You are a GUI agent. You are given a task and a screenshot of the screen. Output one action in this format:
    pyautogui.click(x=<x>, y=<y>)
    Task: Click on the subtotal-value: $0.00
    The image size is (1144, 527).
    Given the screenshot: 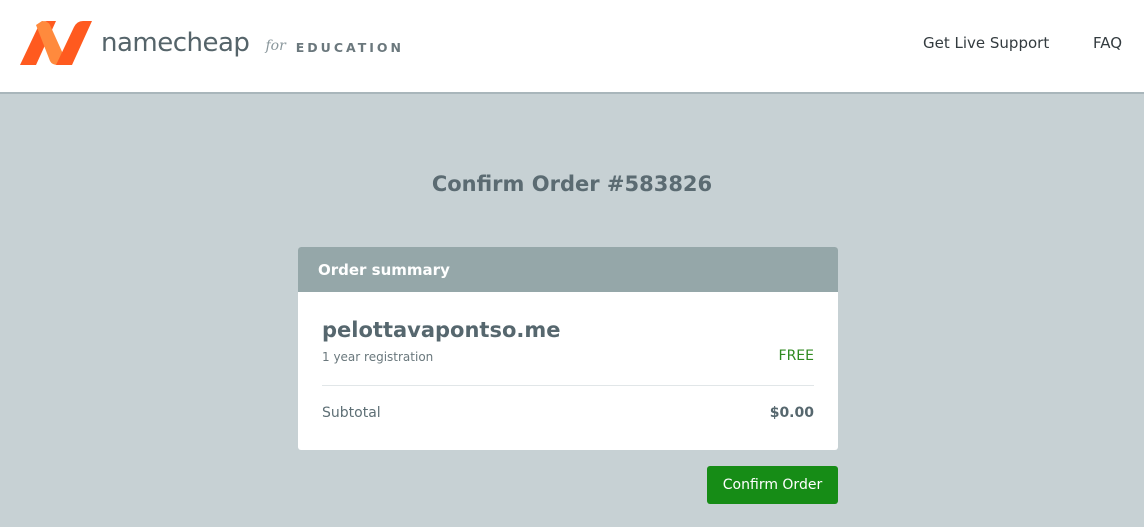 What is the action you would take?
    pyautogui.click(x=791, y=413)
    